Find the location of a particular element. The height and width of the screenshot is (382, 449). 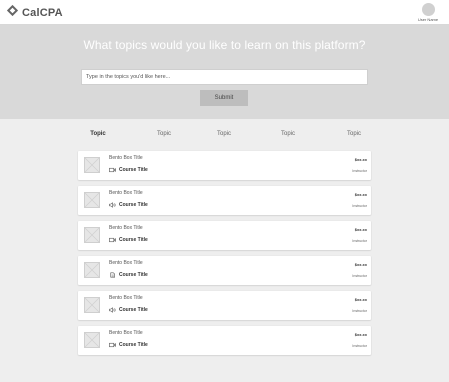

diamond-logo-icon is located at coordinates (12, 13).